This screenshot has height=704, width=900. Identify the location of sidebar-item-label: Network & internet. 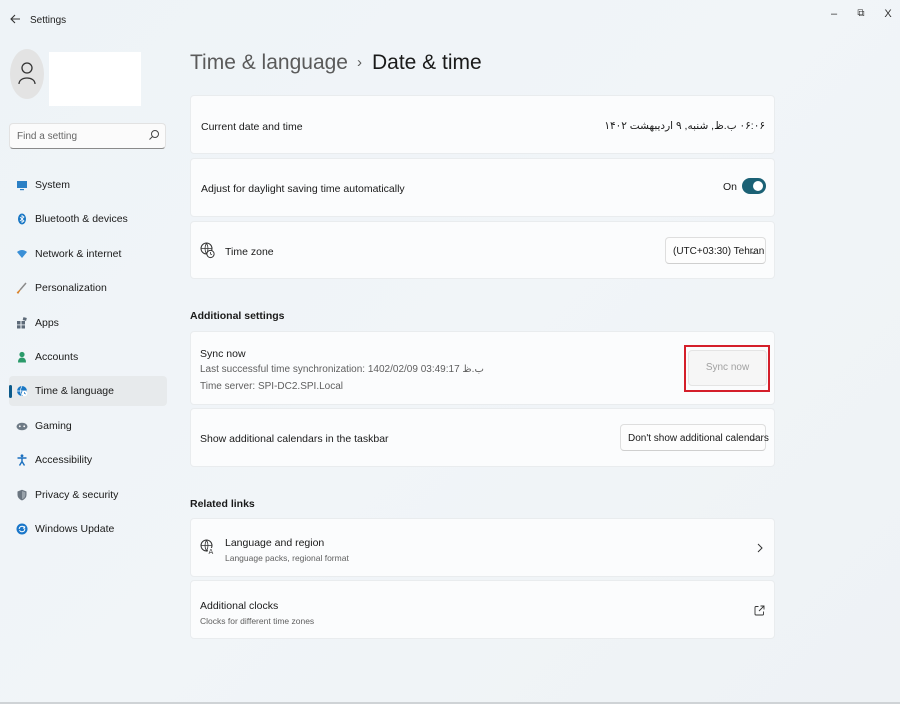
(78, 253).